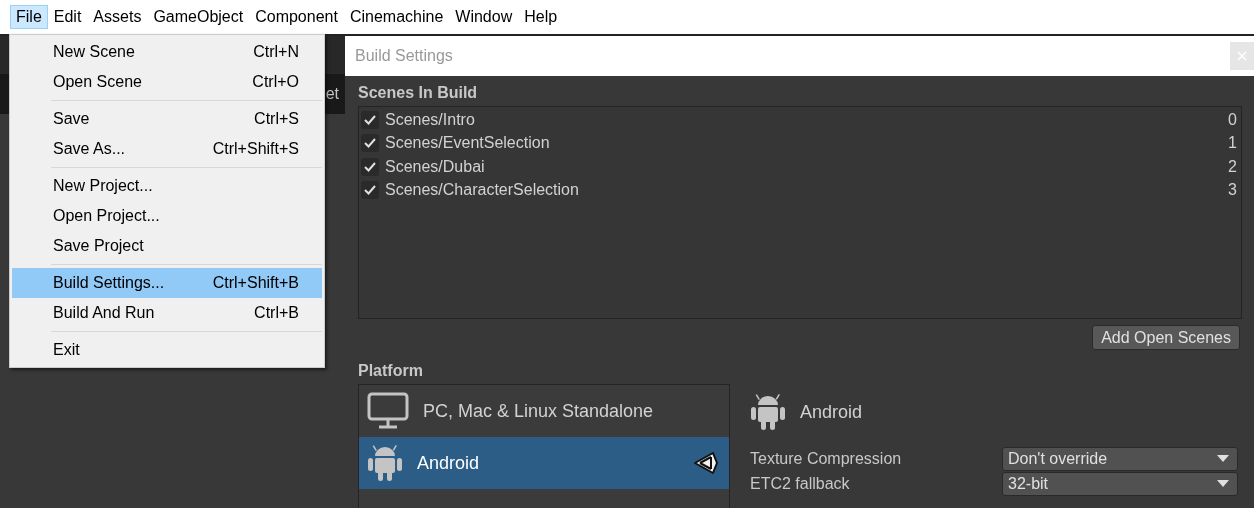 Image resolution: width=1254 pixels, height=508 pixels. I want to click on menu-title: Help, so click(541, 17).